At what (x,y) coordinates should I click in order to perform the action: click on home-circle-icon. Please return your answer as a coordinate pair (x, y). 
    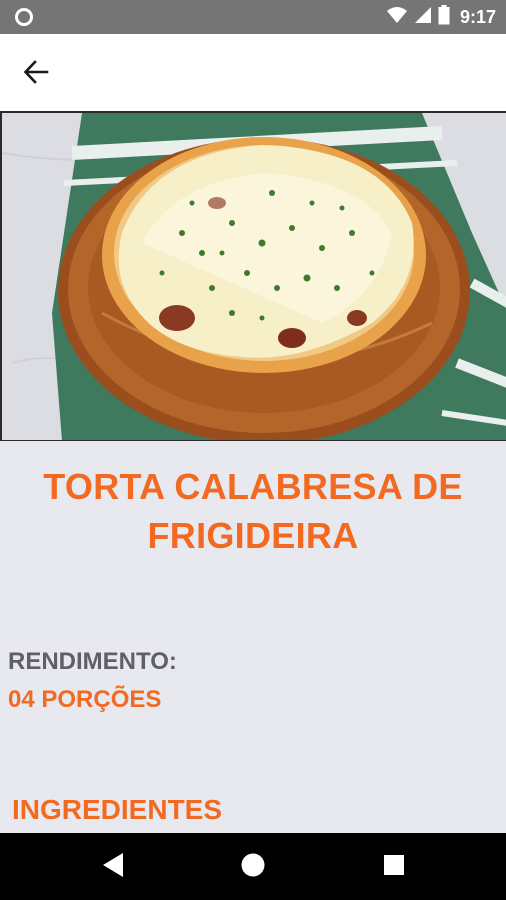
    Looking at the image, I should click on (253, 867).